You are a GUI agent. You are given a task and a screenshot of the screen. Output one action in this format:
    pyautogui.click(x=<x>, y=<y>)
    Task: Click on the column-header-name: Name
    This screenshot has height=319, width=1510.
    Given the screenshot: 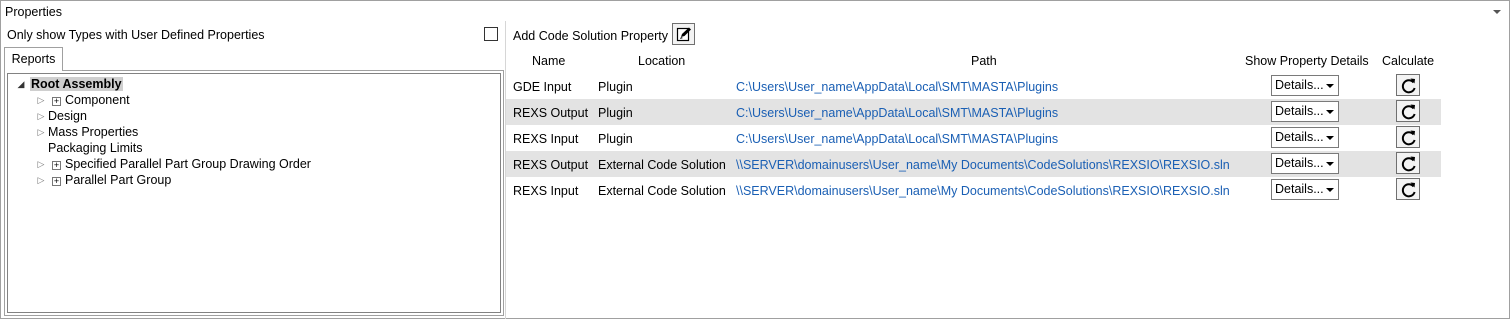 What is the action you would take?
    pyautogui.click(x=549, y=61)
    